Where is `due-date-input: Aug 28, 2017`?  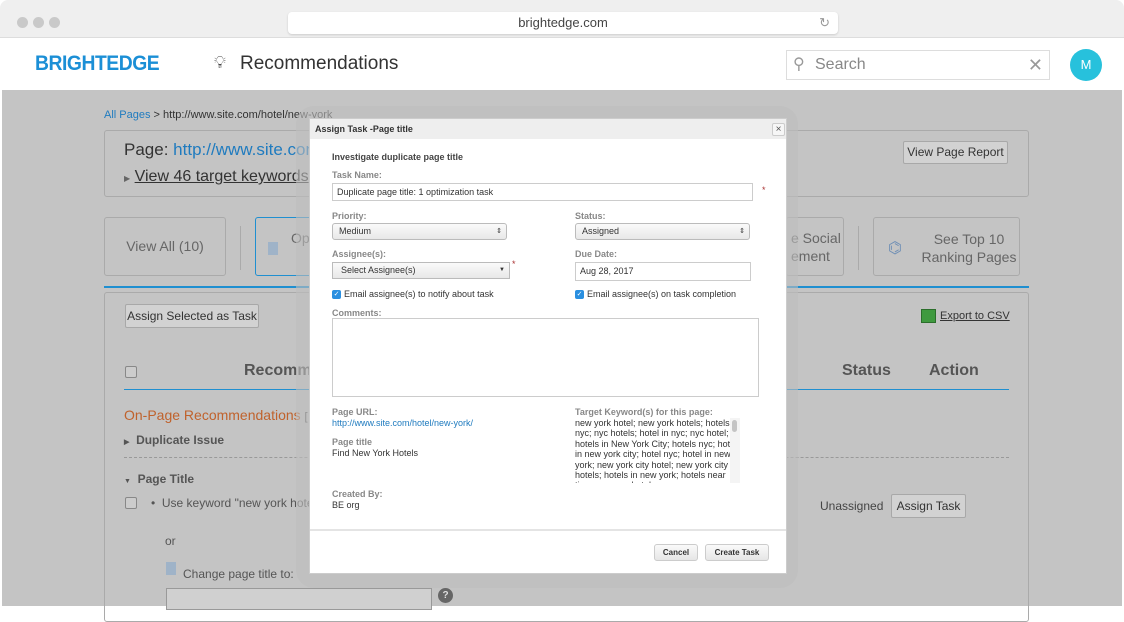
due-date-input: Aug 28, 2017 is located at coordinates (663, 271).